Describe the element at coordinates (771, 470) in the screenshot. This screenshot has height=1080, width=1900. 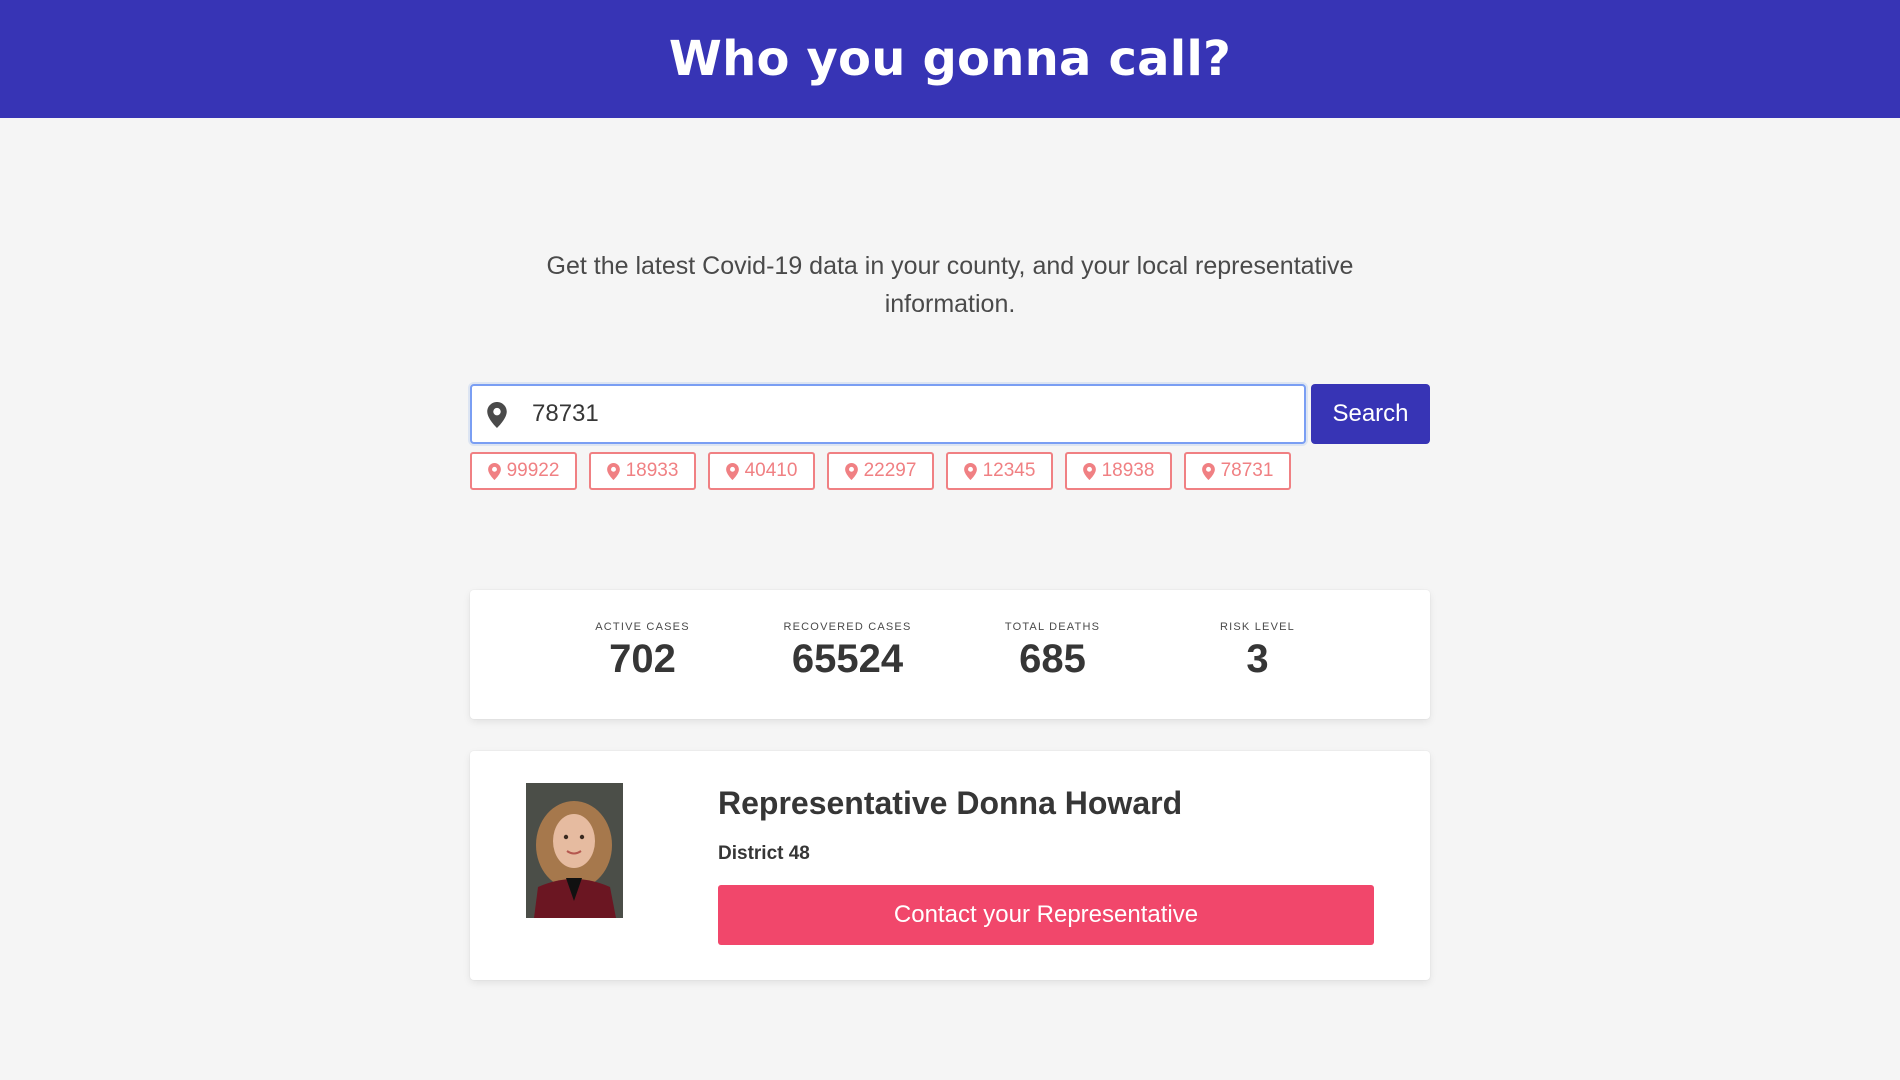
I see `recent-zip-label: 40410` at that location.